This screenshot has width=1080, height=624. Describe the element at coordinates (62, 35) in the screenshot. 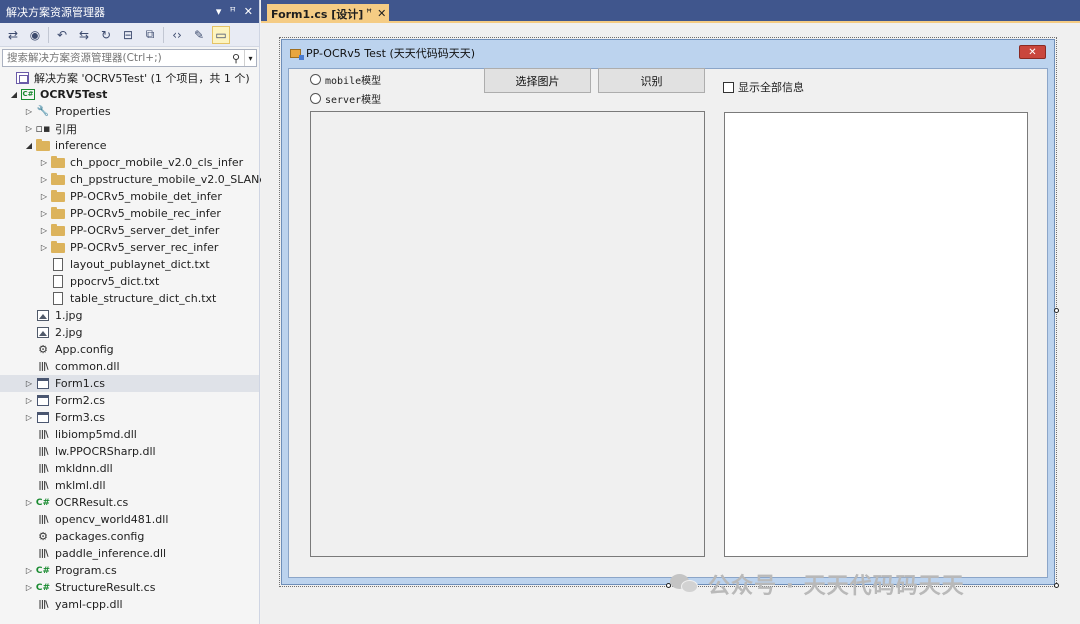

I see `history-icon: ↶` at that location.